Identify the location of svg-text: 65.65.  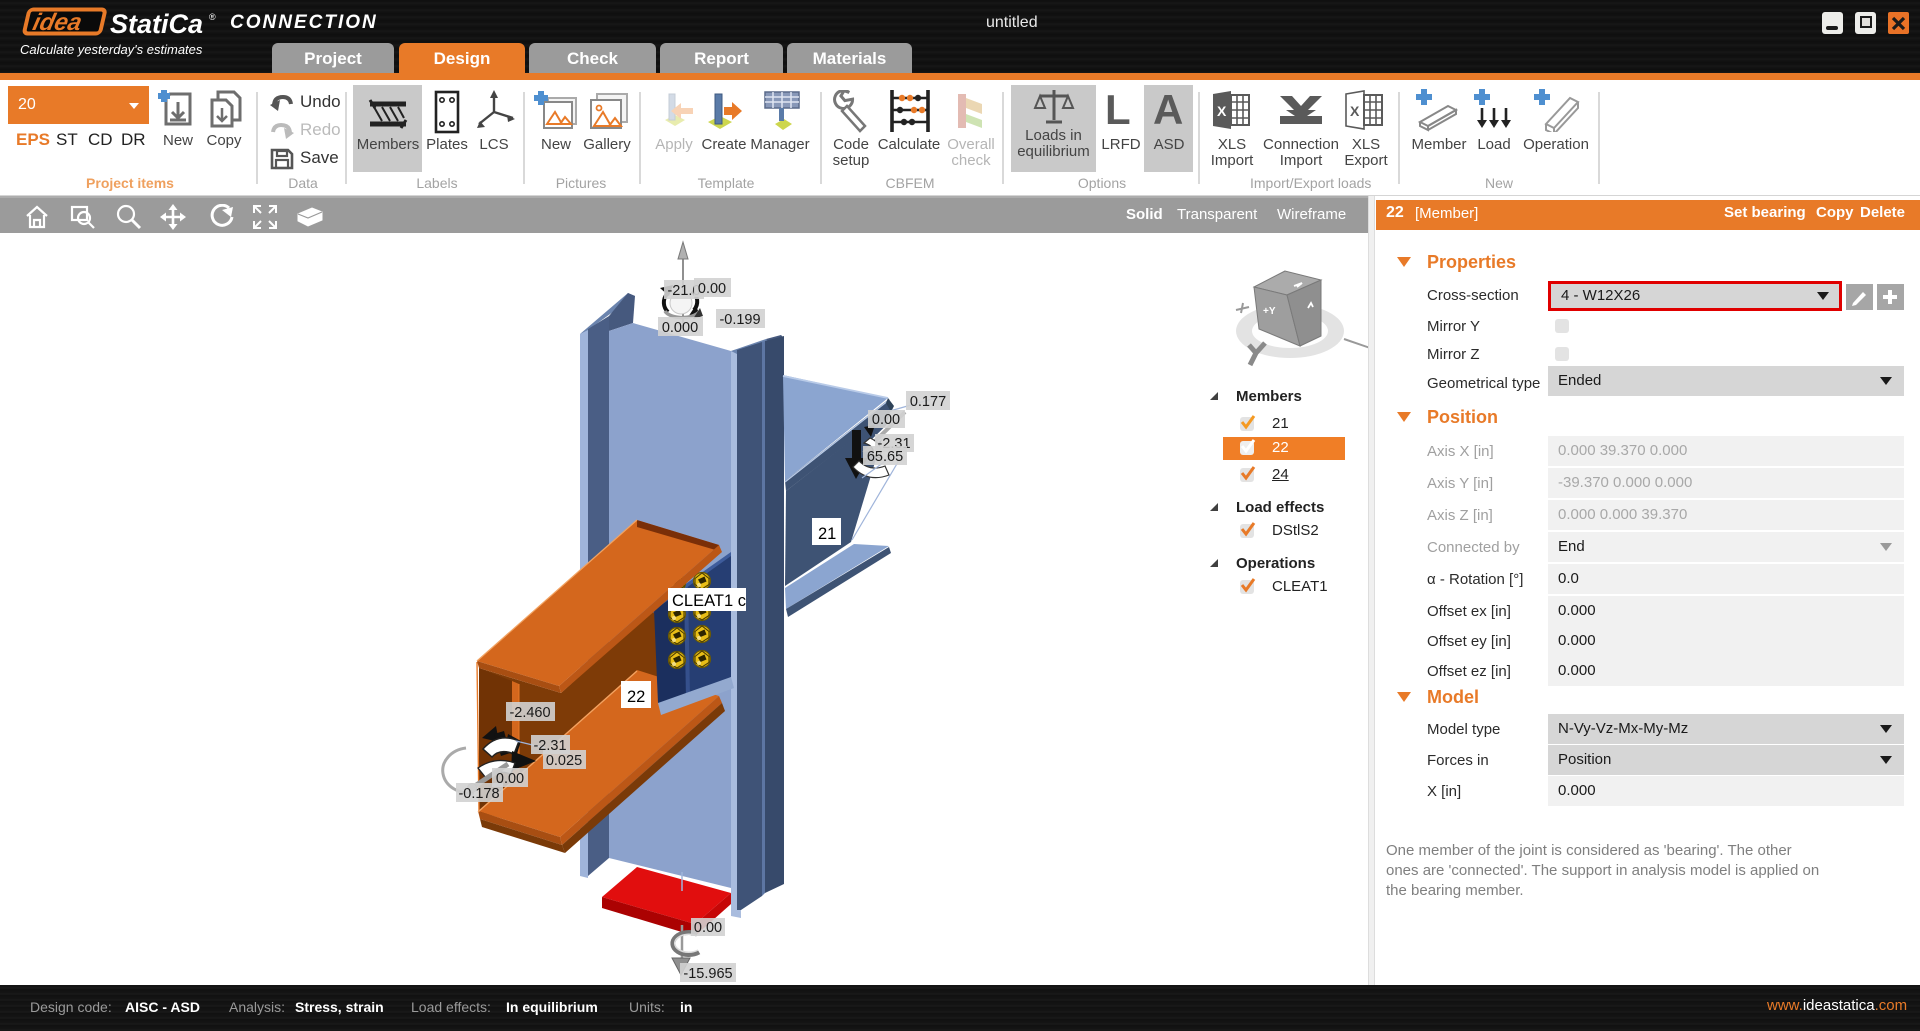
(885, 457).